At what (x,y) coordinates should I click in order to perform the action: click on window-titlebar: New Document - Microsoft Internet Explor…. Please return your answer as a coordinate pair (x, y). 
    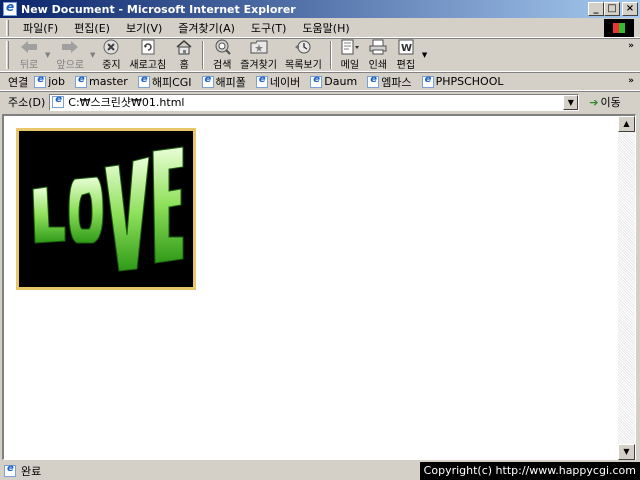
    Looking at the image, I should click on (320, 9).